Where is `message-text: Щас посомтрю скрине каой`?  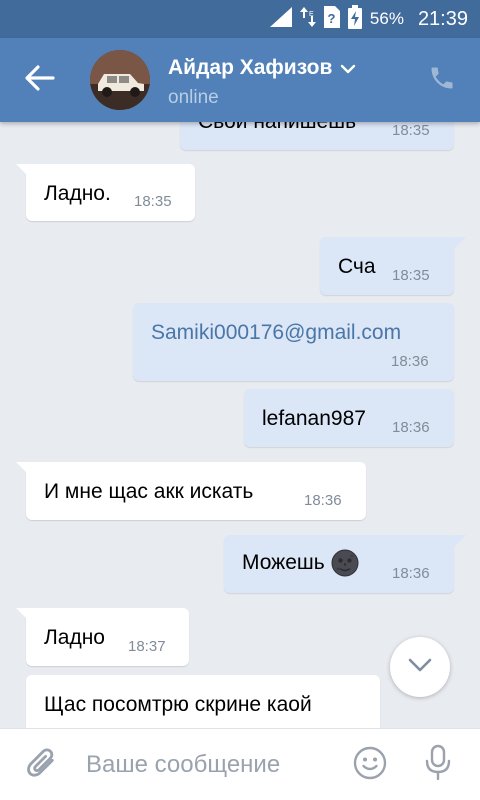 message-text: Щас посомтрю скрине каой is located at coordinates (178, 704).